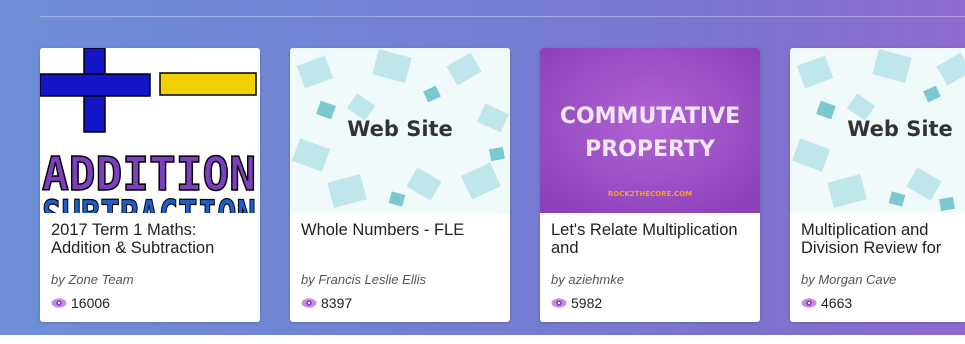 The height and width of the screenshot is (344, 965). I want to click on addition-thumbnail-image: ADDITION SUBTRACTION, so click(150, 130).